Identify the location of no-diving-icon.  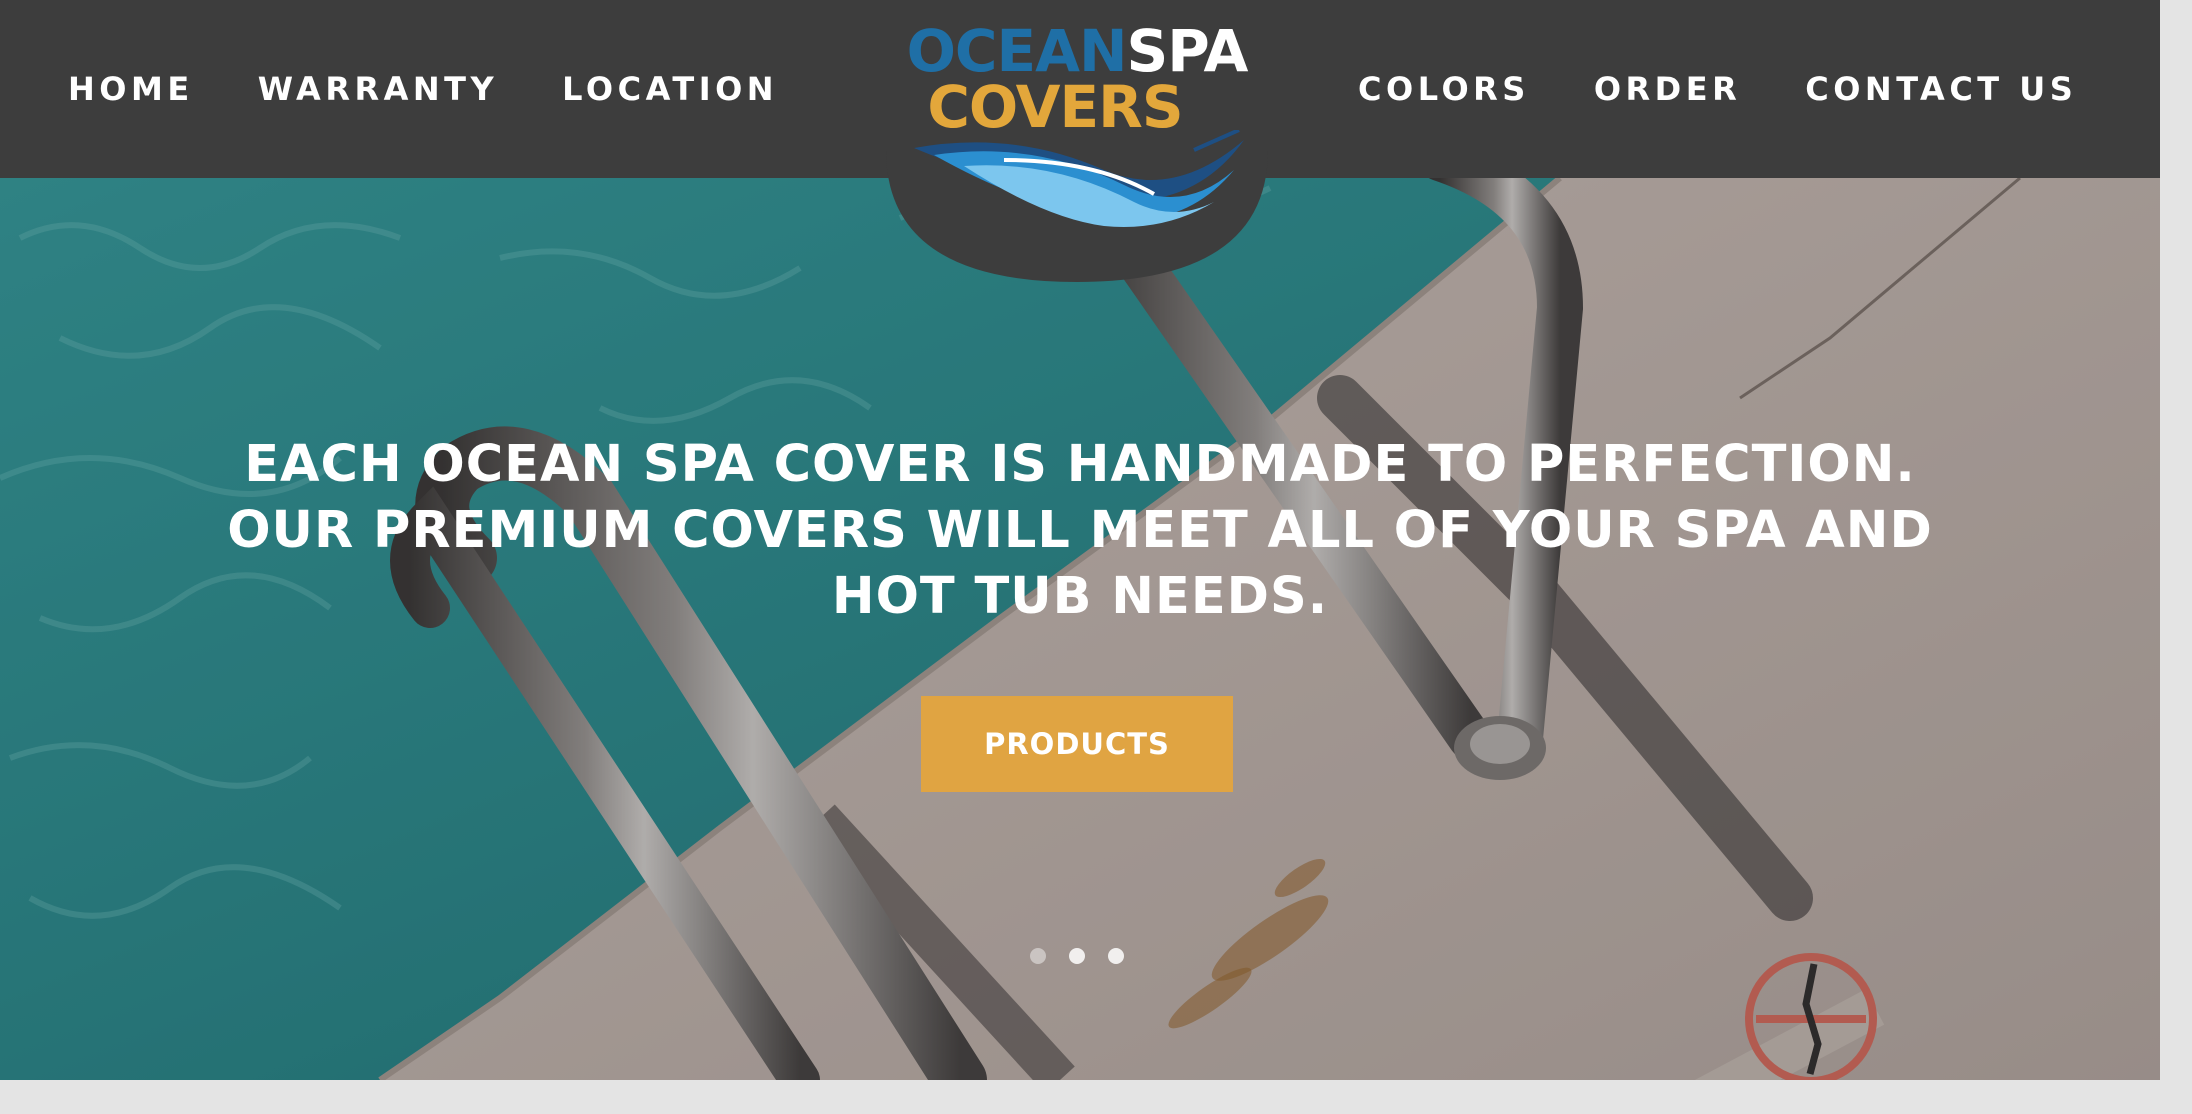
(1811, 1016).